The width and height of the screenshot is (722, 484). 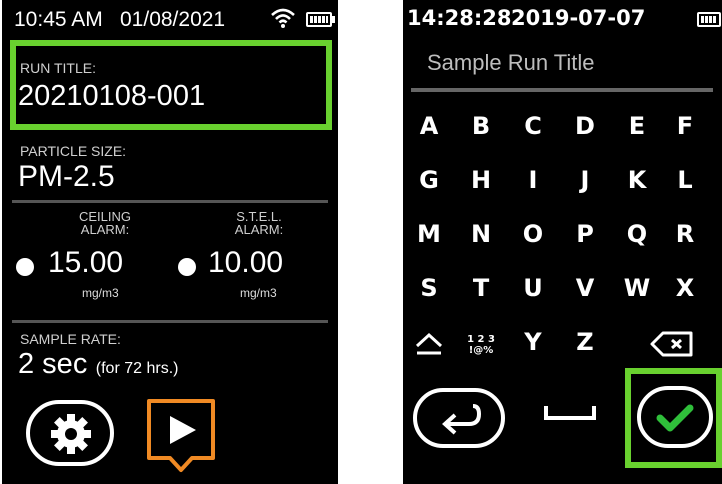 I want to click on start-run-button, so click(x=181, y=436).